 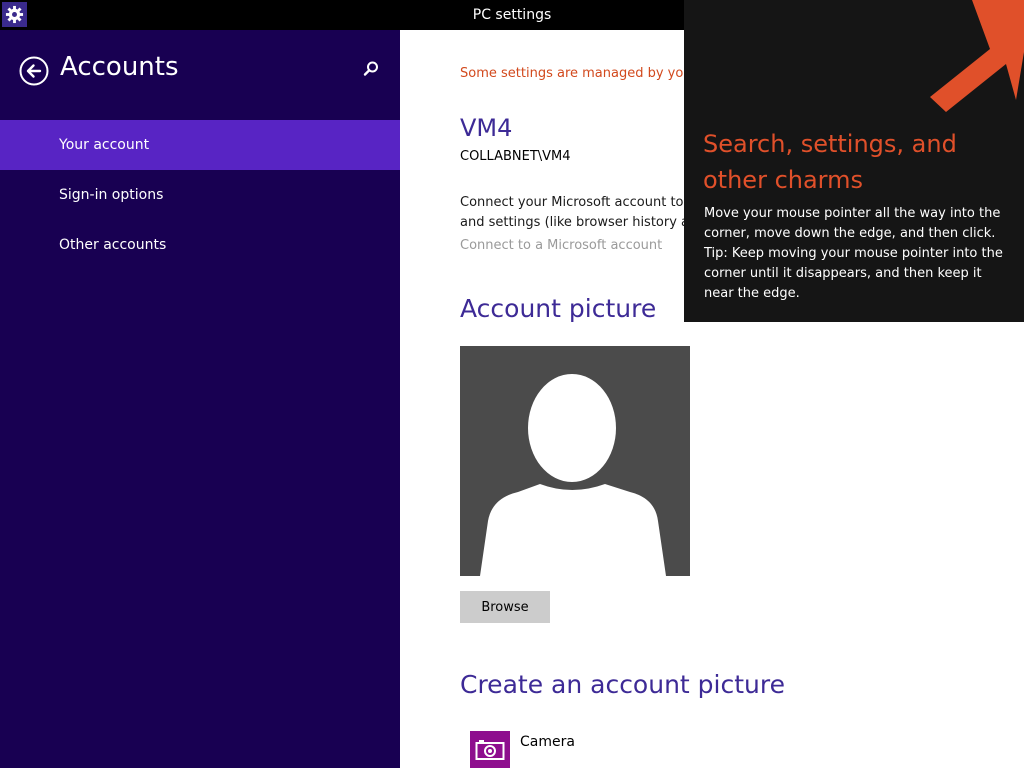 What do you see at coordinates (372, 70) in the screenshot?
I see `search-icon` at bounding box center [372, 70].